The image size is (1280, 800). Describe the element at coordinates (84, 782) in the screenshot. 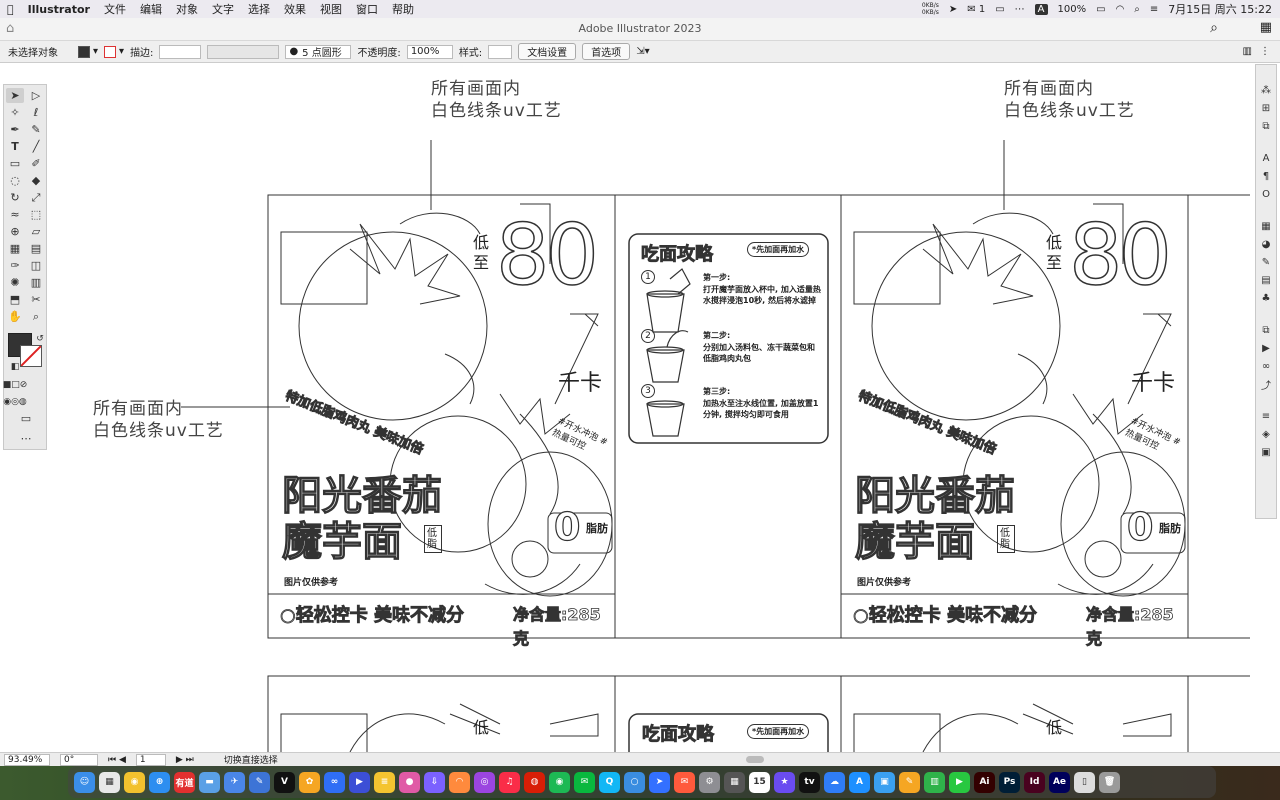

I see `dock-finder-icon: ☺` at that location.